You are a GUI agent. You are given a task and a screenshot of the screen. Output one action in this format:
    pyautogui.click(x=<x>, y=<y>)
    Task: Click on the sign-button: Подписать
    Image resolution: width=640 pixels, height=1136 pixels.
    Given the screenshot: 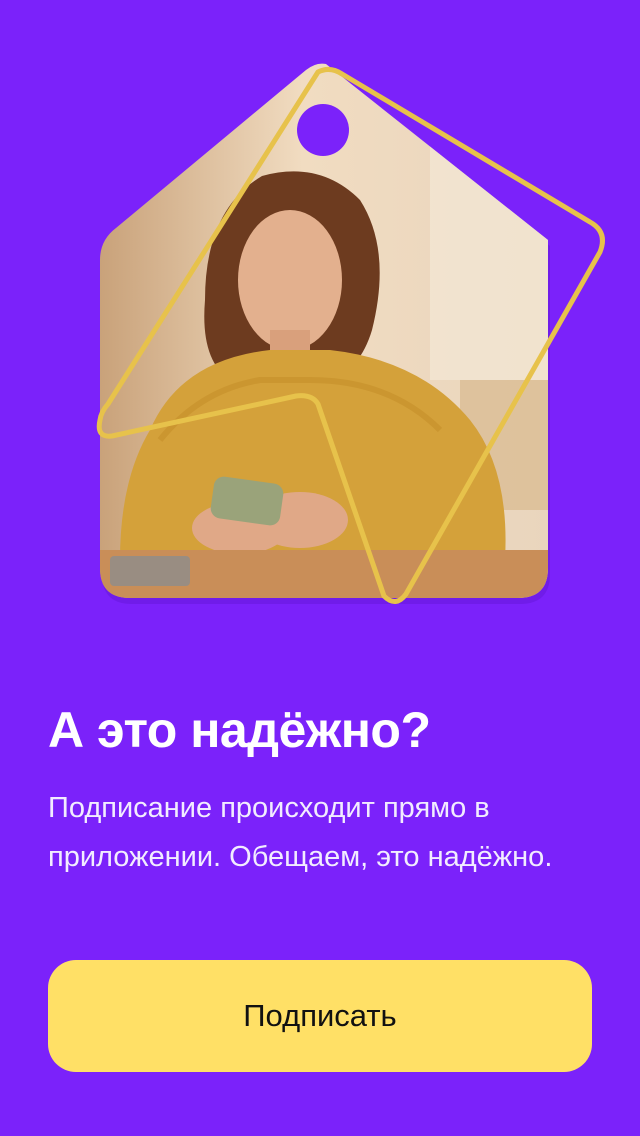 What is the action you would take?
    pyautogui.click(x=320, y=1016)
    